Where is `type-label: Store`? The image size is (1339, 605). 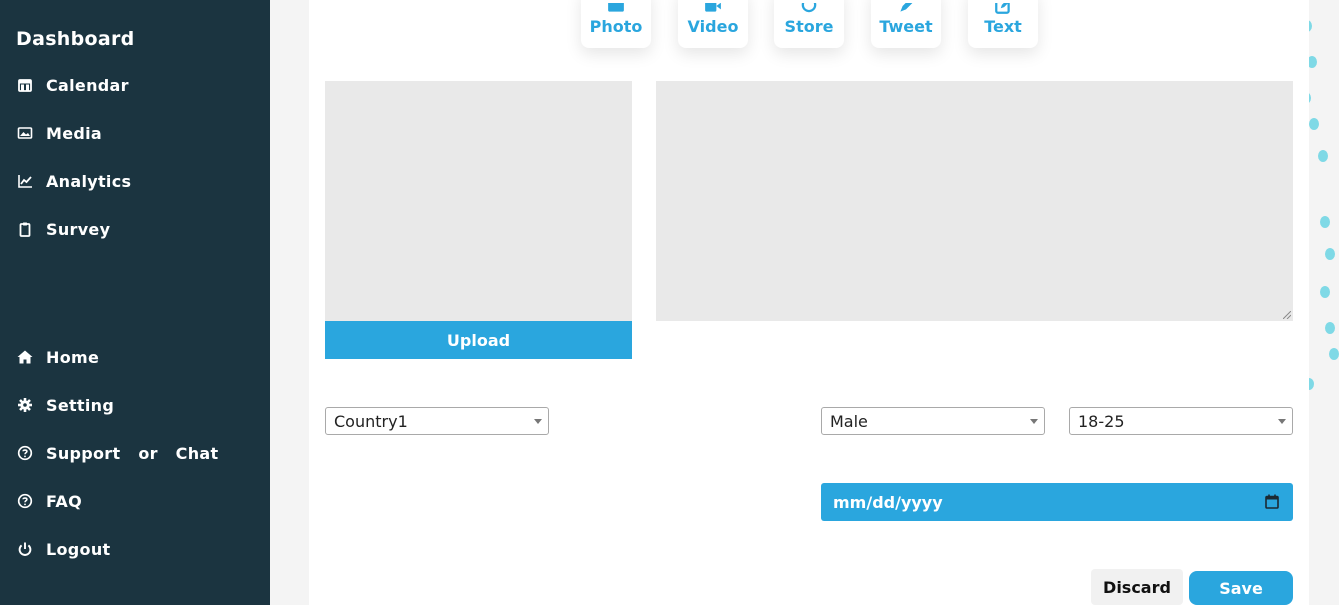
type-label: Store is located at coordinates (809, 26).